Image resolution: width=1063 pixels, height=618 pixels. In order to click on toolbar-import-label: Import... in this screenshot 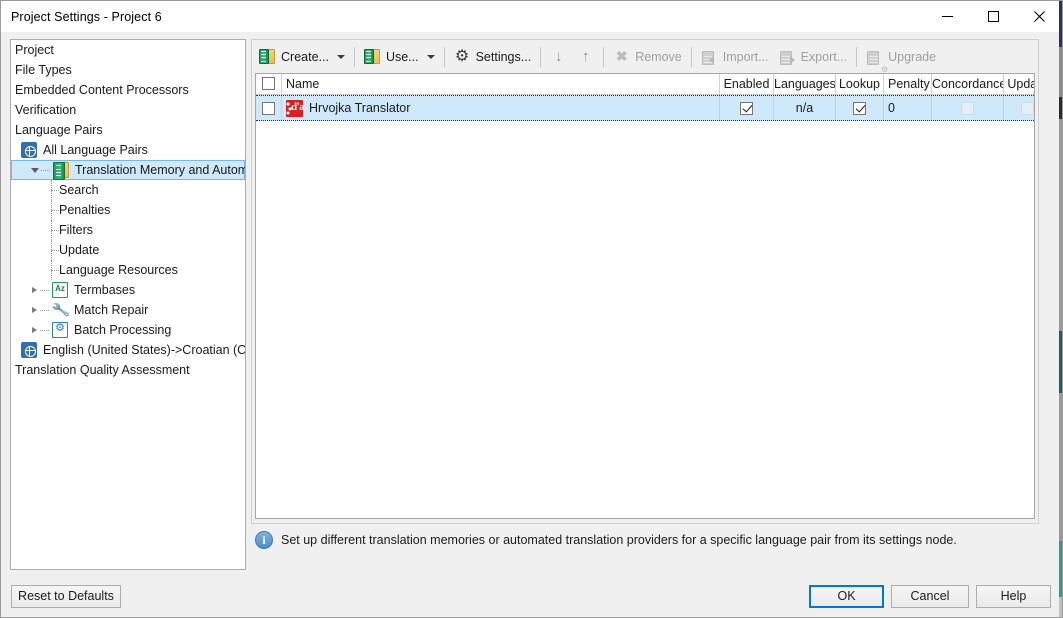, I will do `click(745, 56)`.